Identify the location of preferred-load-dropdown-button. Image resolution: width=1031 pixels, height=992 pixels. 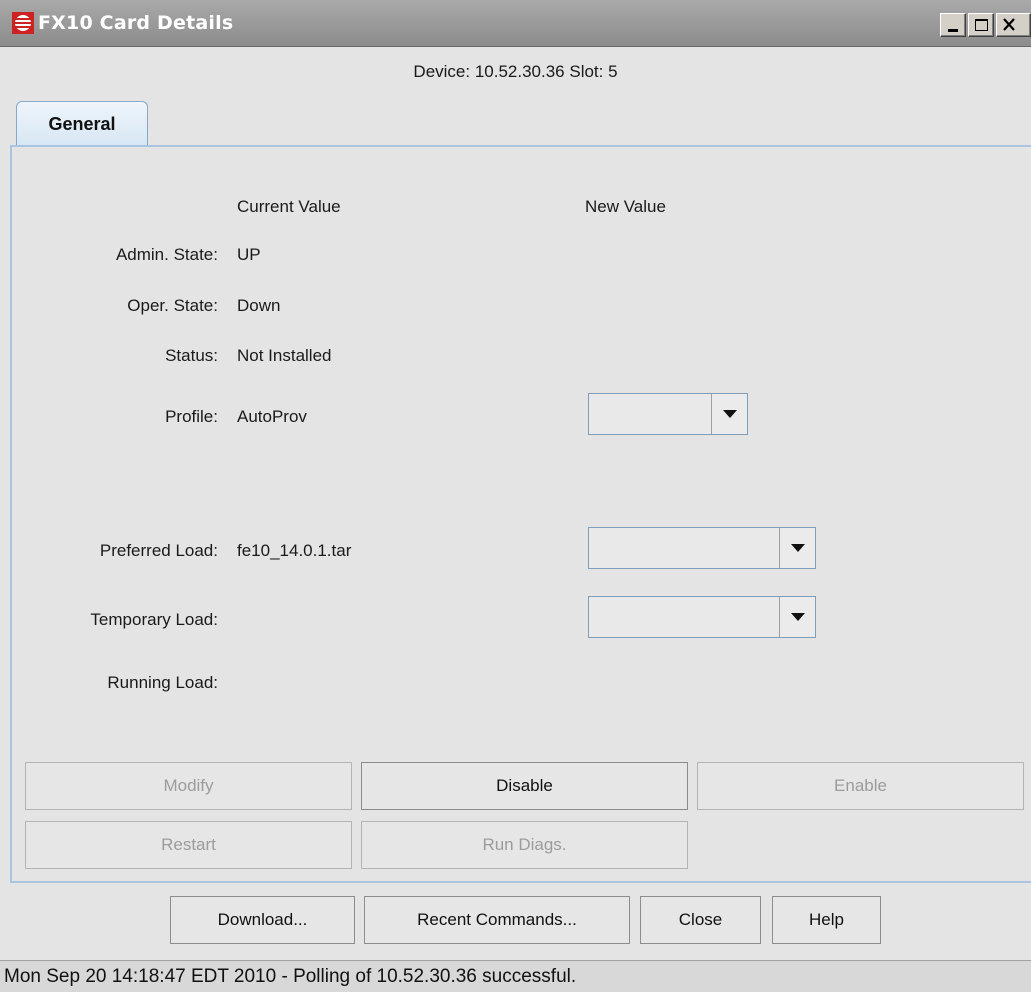
(797, 548).